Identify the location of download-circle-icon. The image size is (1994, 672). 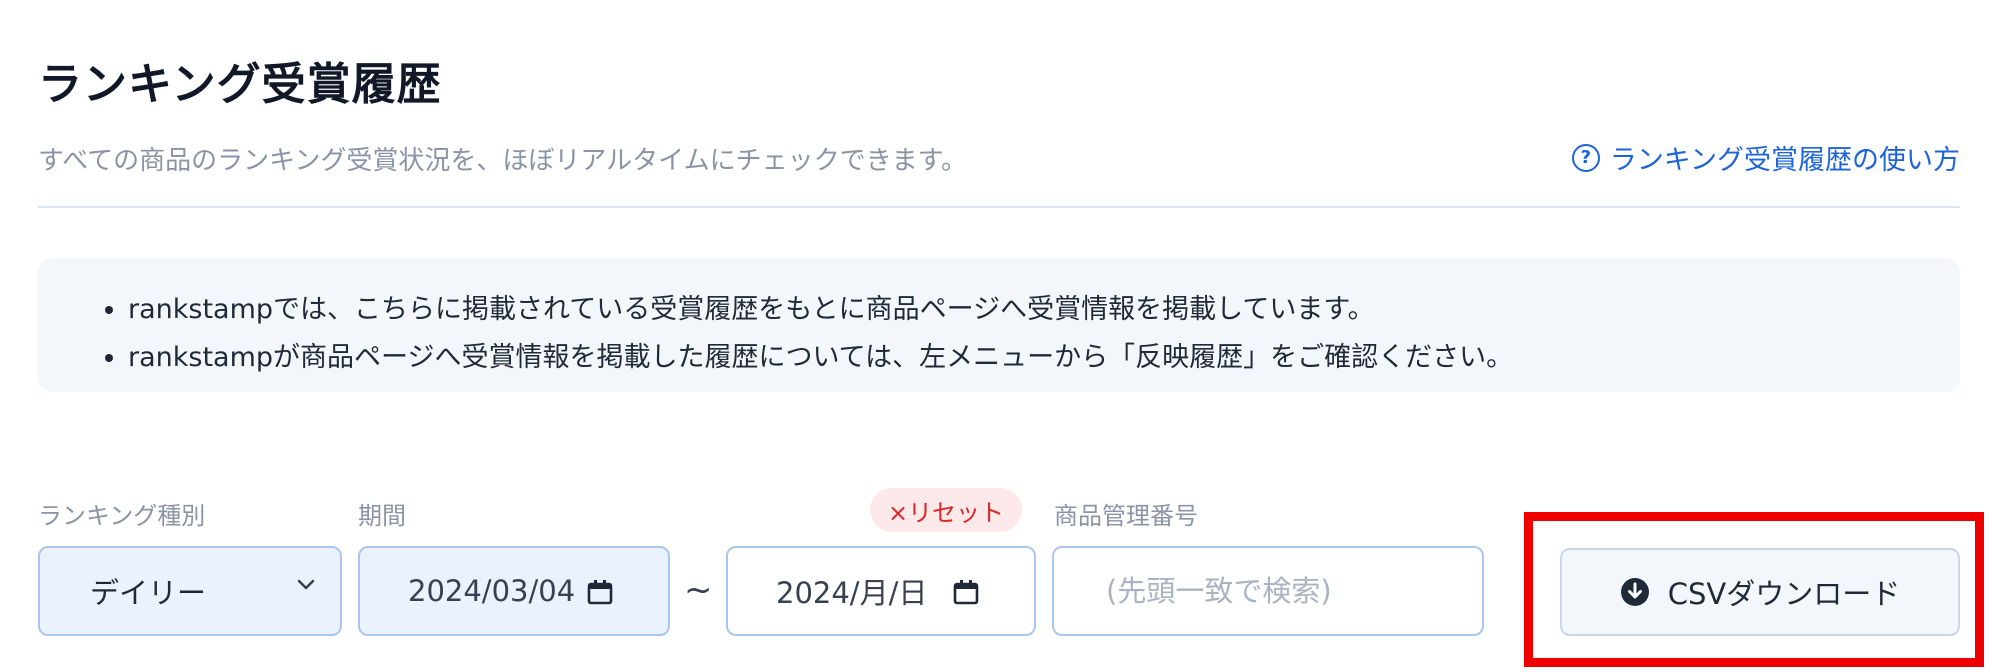
(1634, 592).